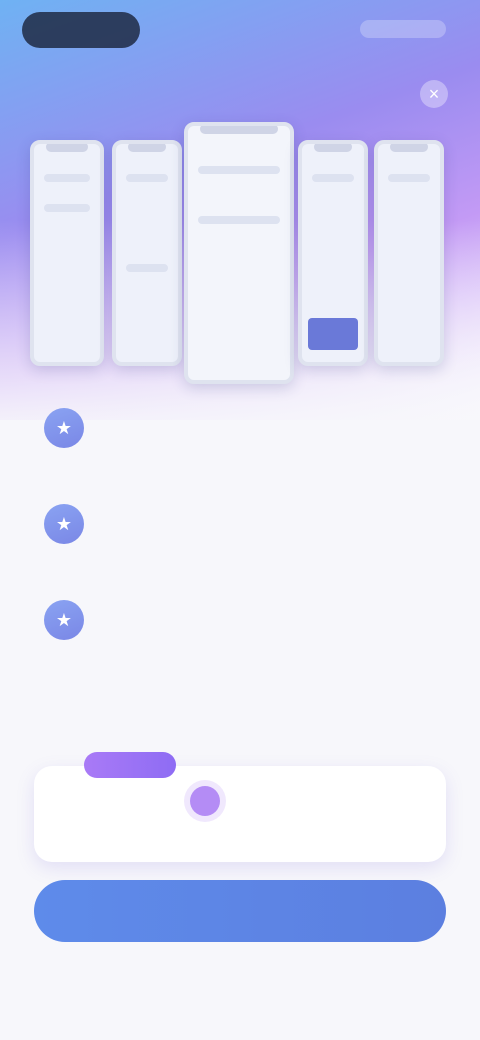  I want to click on footer-links, so click(240, 965).